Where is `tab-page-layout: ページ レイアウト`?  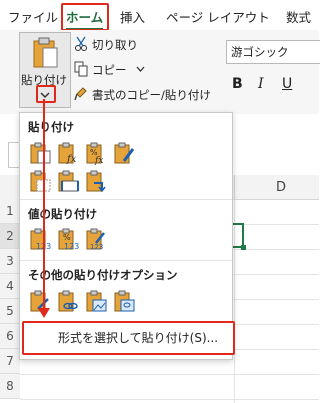
tab-page-layout: ページ レイアウト is located at coordinates (218, 16).